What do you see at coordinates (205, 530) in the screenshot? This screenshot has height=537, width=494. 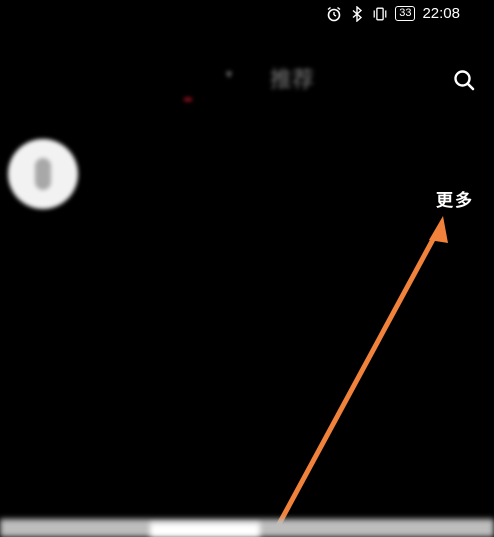 I see `bottom-navigation-highlight` at bounding box center [205, 530].